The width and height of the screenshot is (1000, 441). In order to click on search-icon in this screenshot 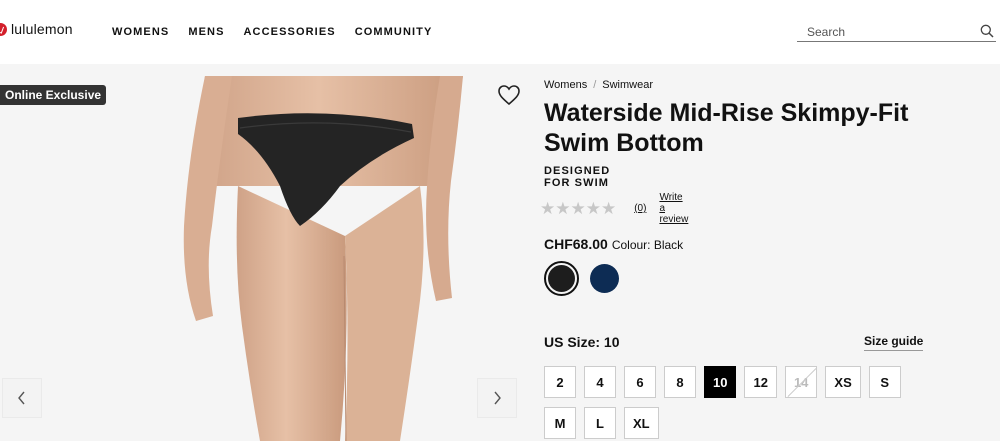, I will do `click(987, 31)`.